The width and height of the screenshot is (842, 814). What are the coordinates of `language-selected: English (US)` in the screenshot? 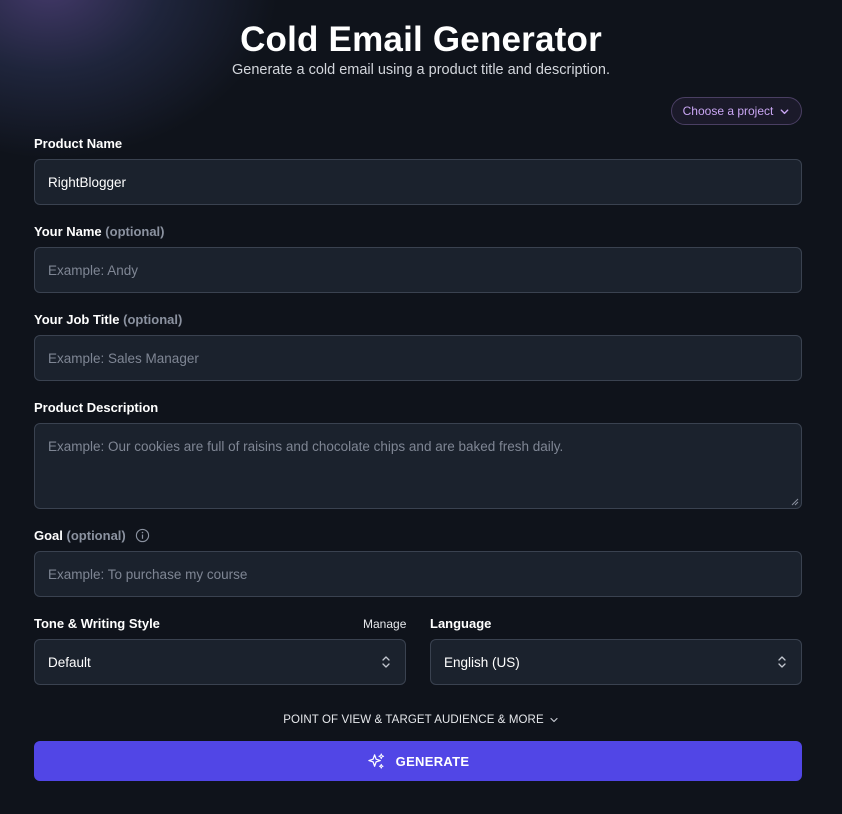 It's located at (482, 662).